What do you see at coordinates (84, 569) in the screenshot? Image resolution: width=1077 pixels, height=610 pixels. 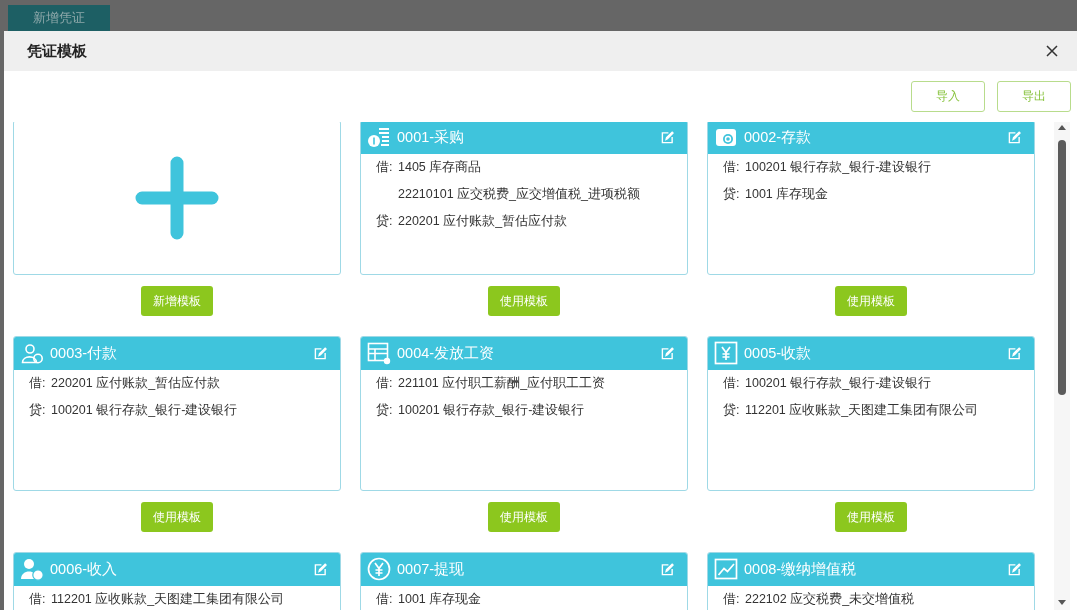 I see `card-title: 0006-收入` at bounding box center [84, 569].